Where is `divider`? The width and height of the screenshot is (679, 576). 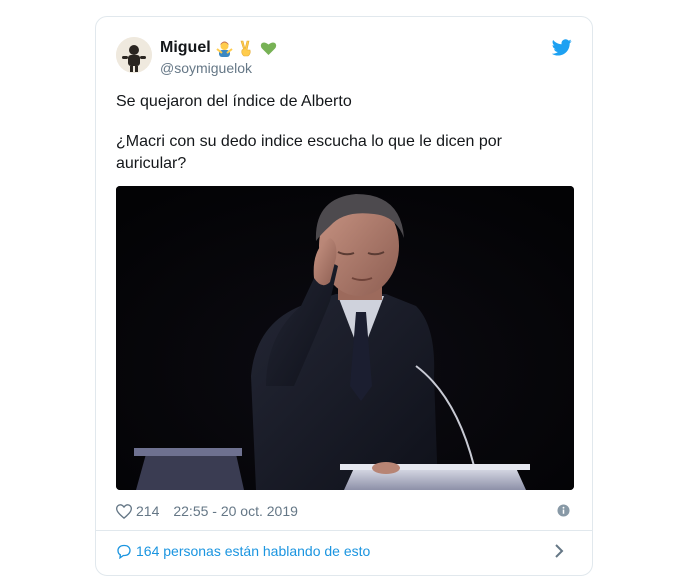 divider is located at coordinates (344, 530).